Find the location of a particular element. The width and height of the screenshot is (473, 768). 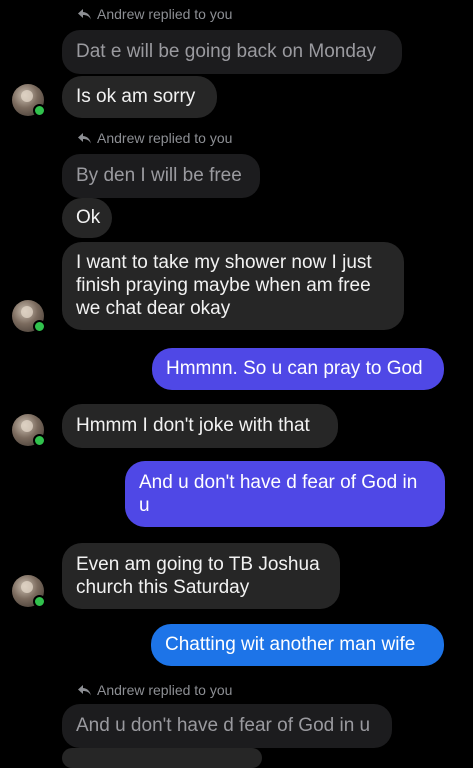

incoming-message: Ok is located at coordinates (87, 218).